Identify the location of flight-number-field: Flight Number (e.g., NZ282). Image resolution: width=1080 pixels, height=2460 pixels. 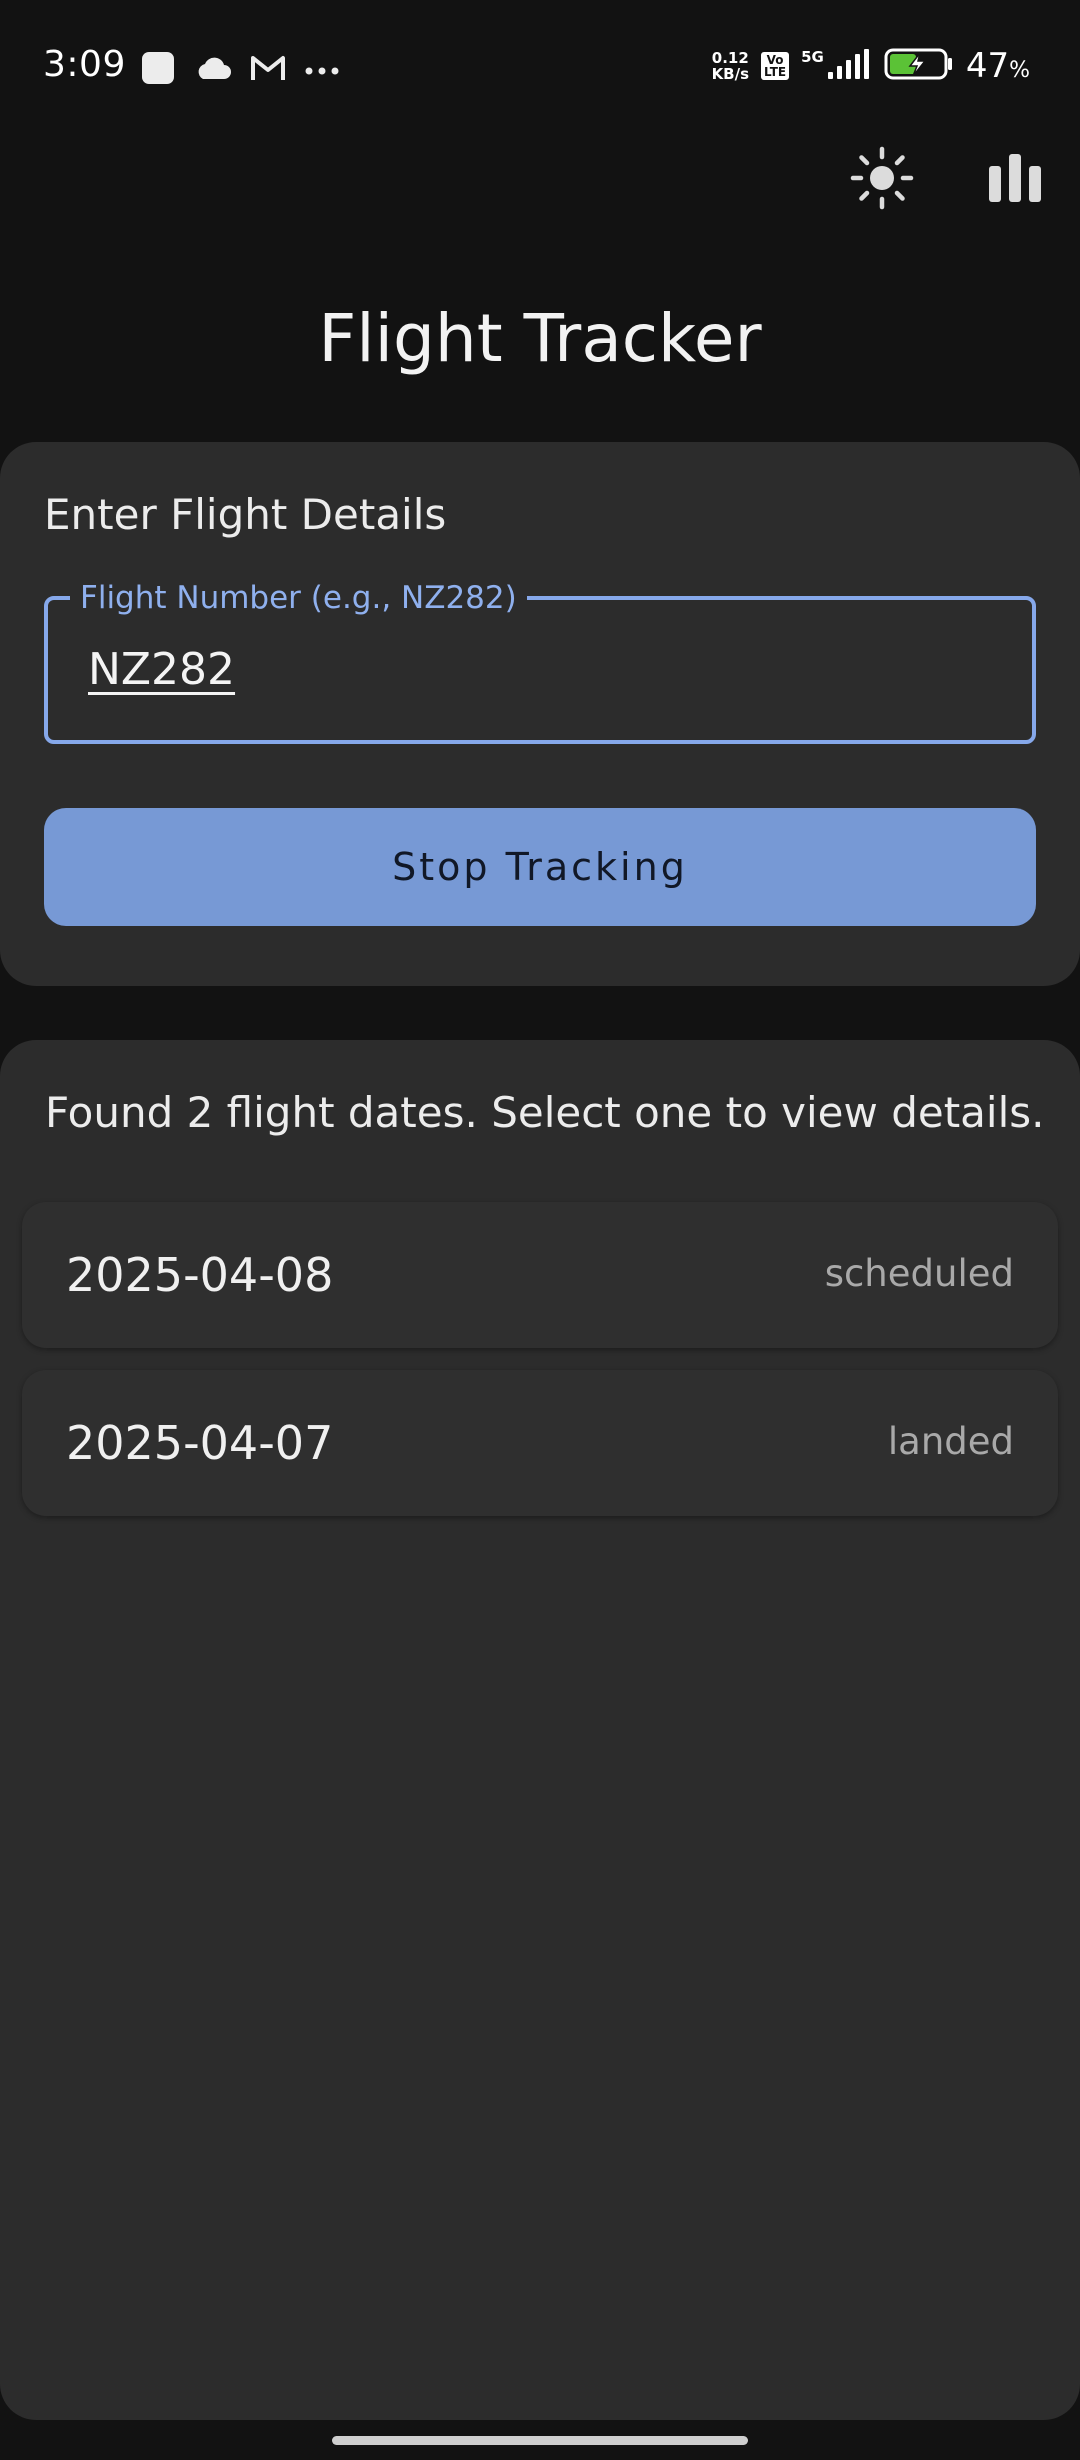
(540, 661).